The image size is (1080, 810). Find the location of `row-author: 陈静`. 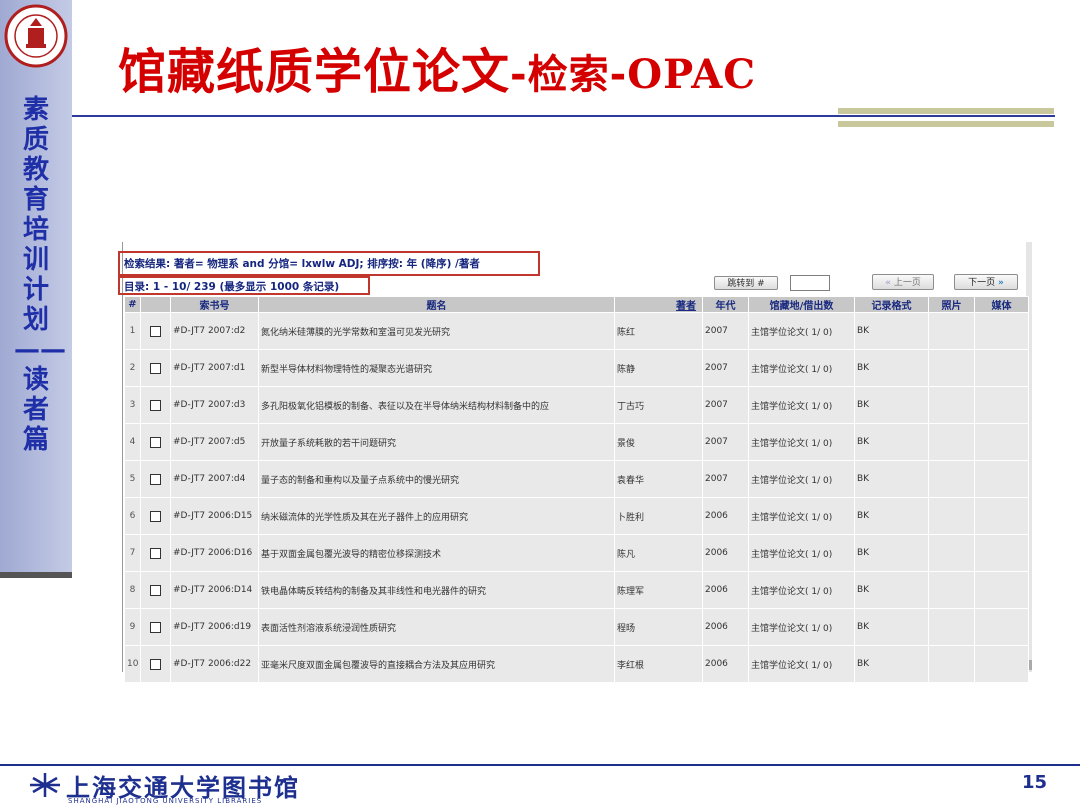

row-author: 陈静 is located at coordinates (658, 368).